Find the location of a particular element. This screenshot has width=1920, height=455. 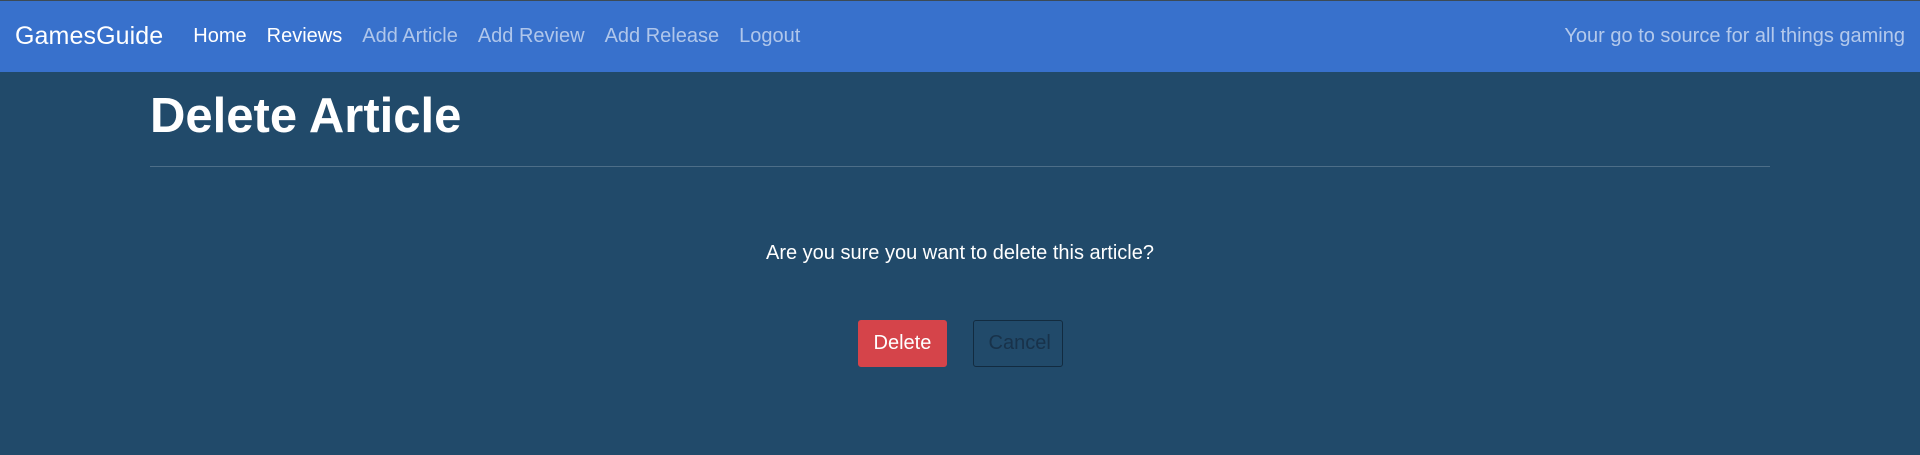

nav-link-home: Home is located at coordinates (219, 36).